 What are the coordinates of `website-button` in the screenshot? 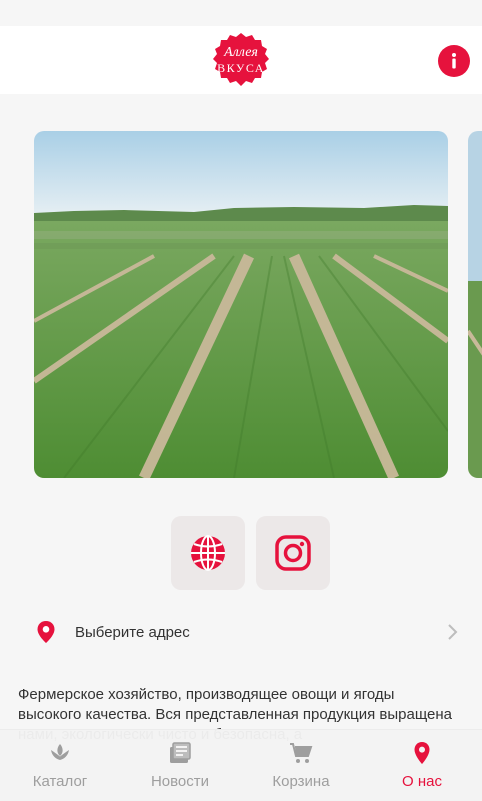 It's located at (208, 553).